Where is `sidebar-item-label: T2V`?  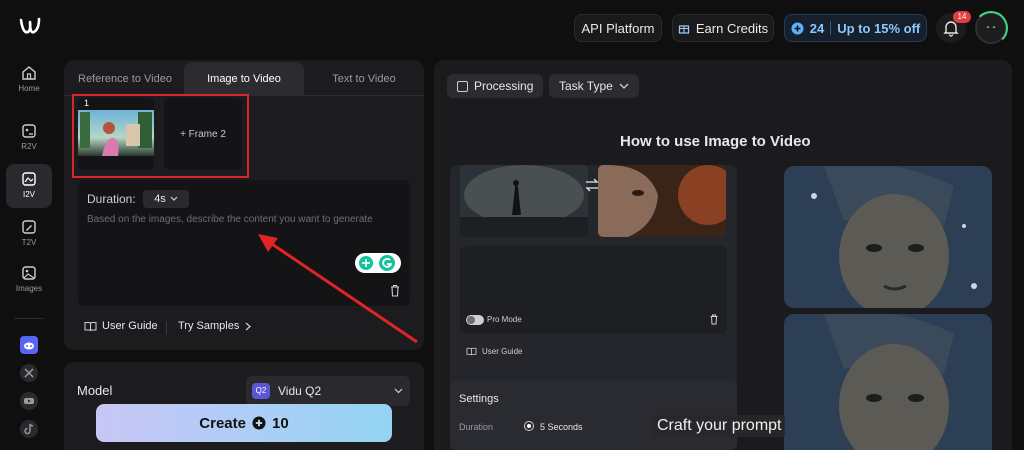 sidebar-item-label: T2V is located at coordinates (29, 242).